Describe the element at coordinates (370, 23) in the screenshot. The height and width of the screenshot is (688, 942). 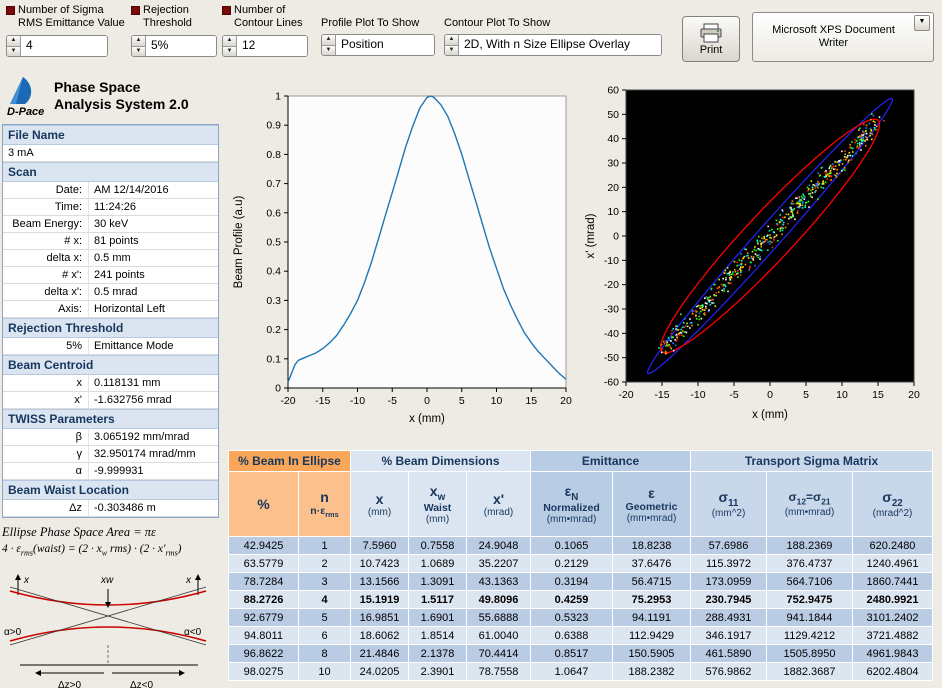
I see `profile-plot-label: Profile Plot To Show` at that location.